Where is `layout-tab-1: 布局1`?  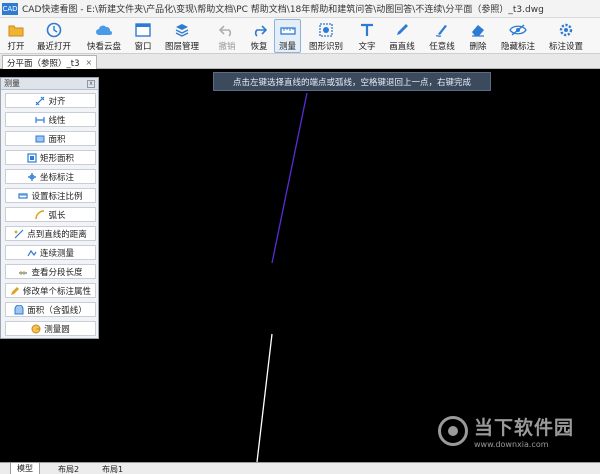 layout-tab-1: 布局1 is located at coordinates (112, 468).